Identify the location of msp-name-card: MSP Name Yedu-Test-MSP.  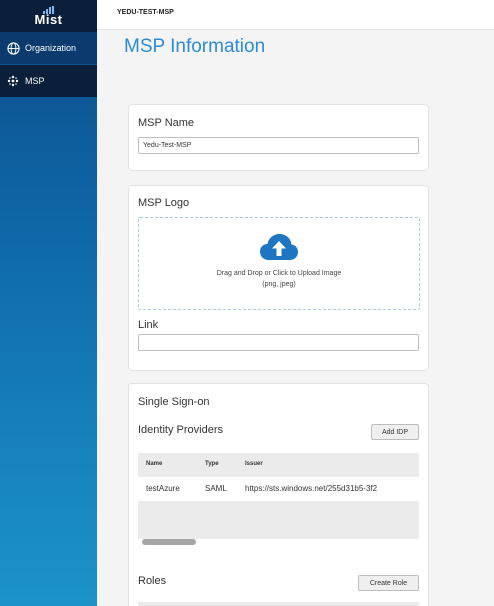
(278, 137).